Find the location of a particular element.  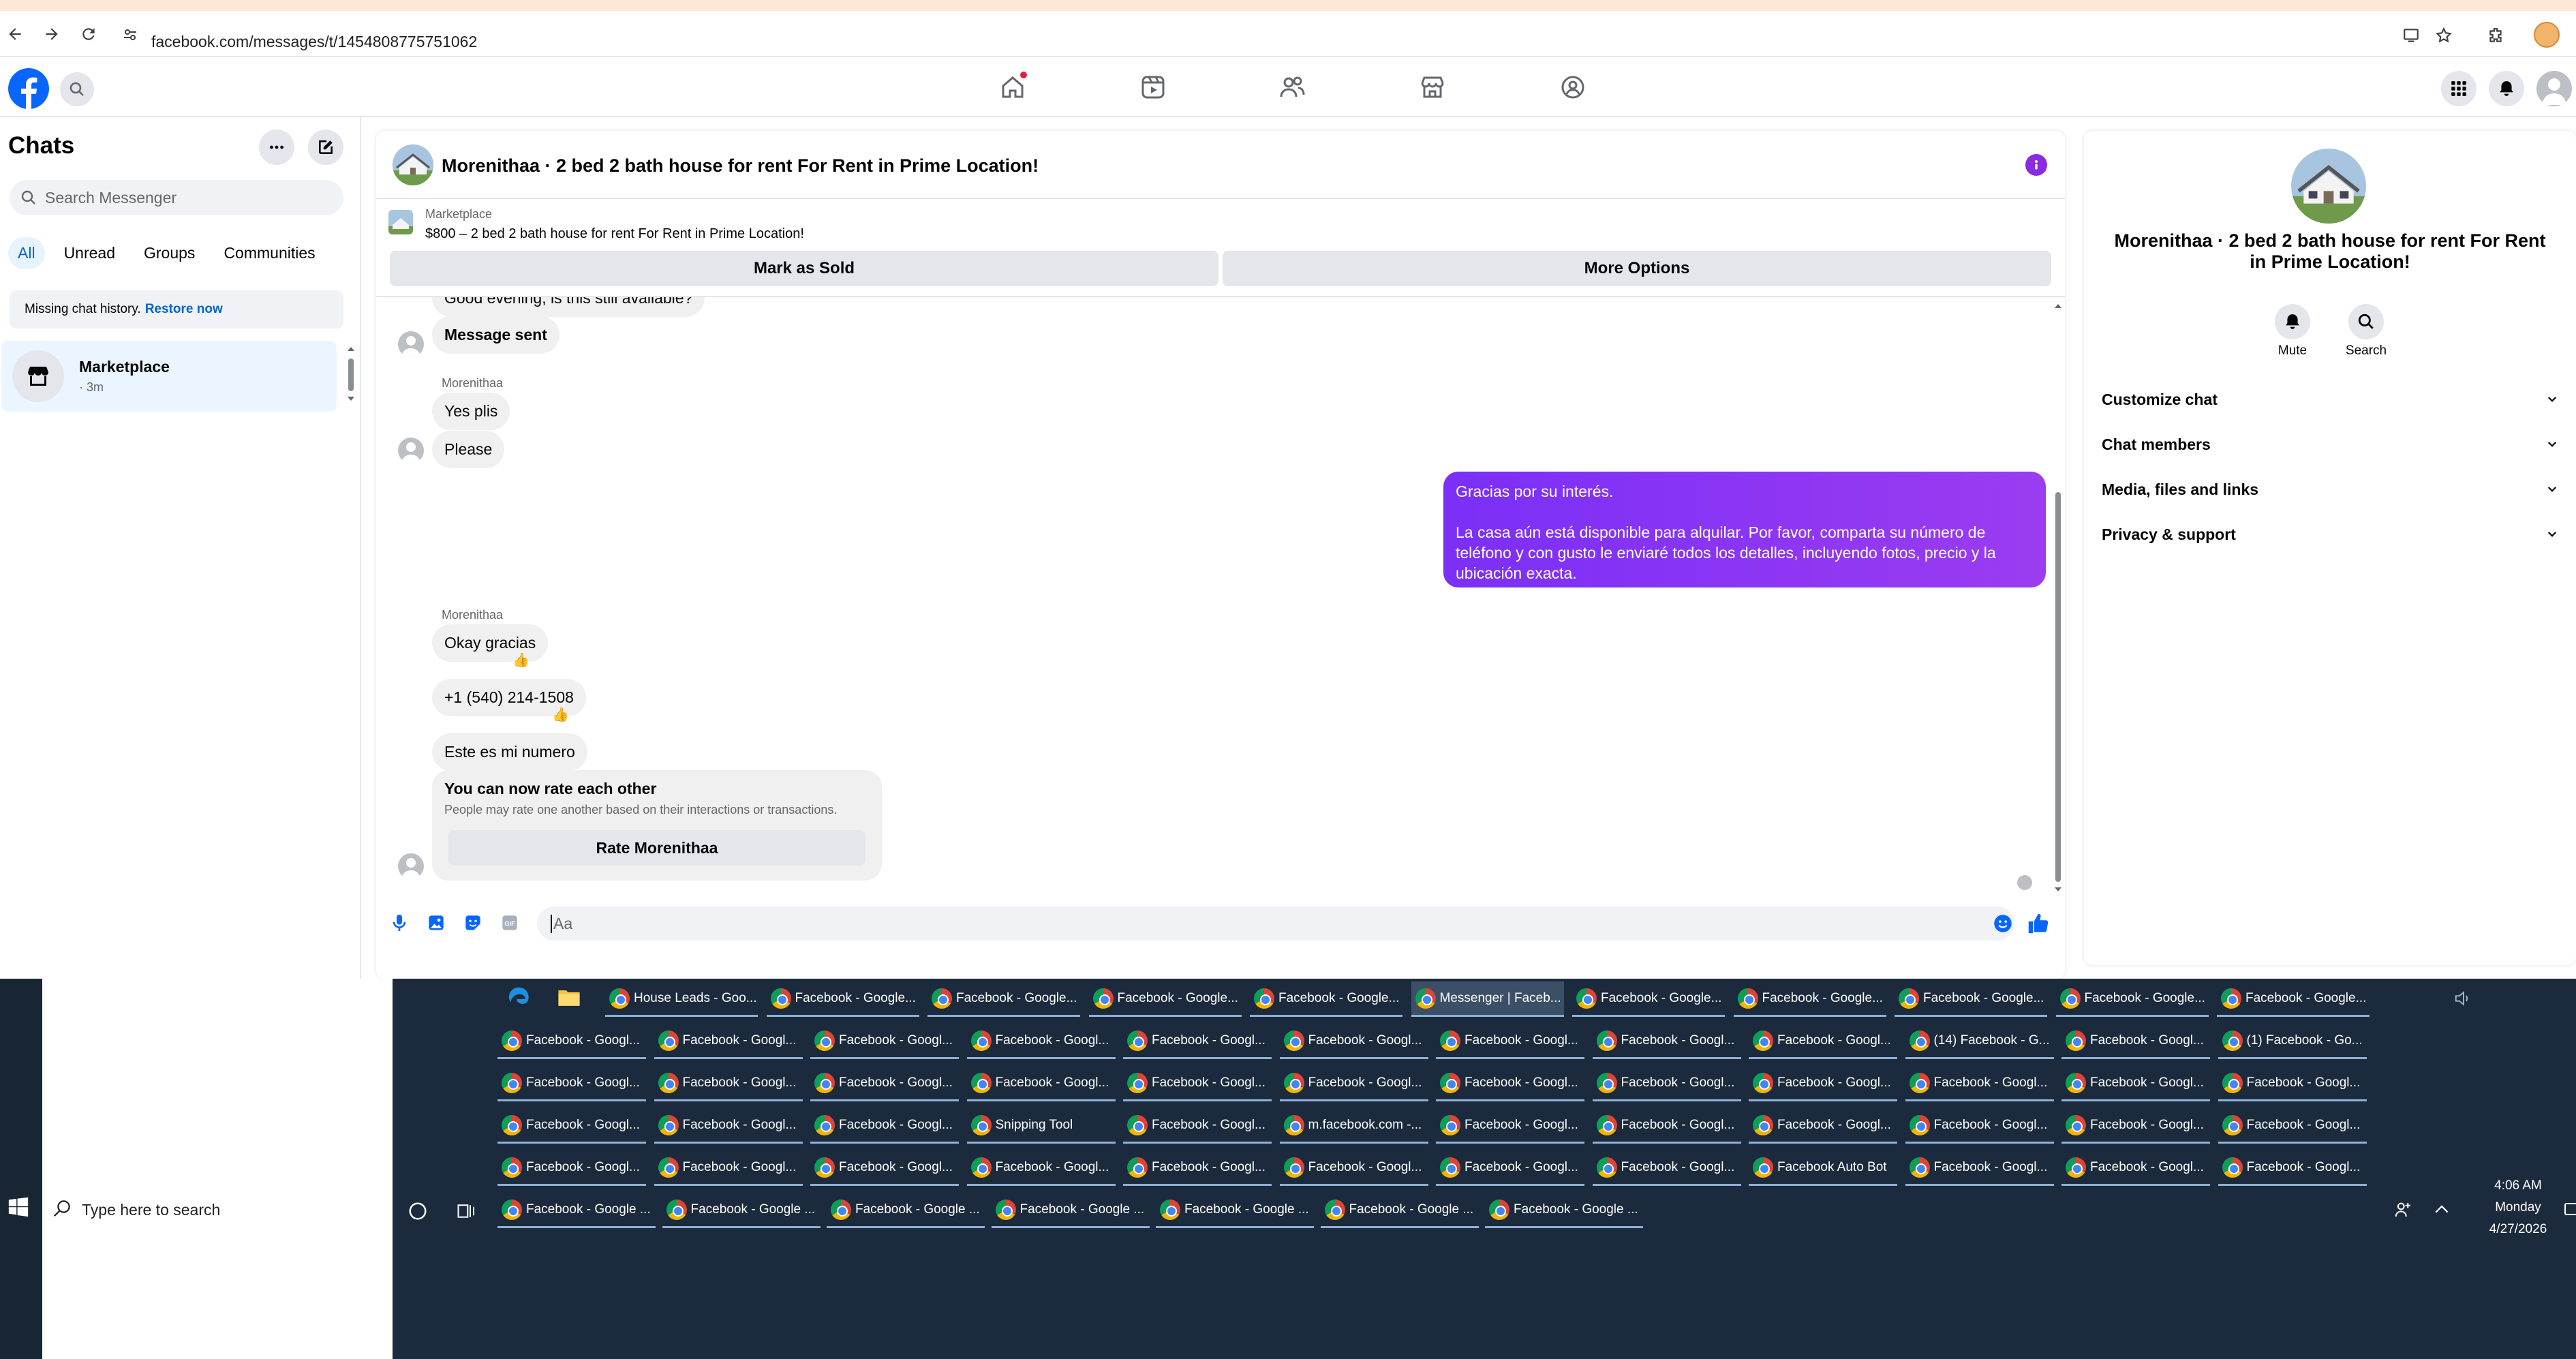

chat-item-marketplace: Marketplace · 3m is located at coordinates (169, 376).